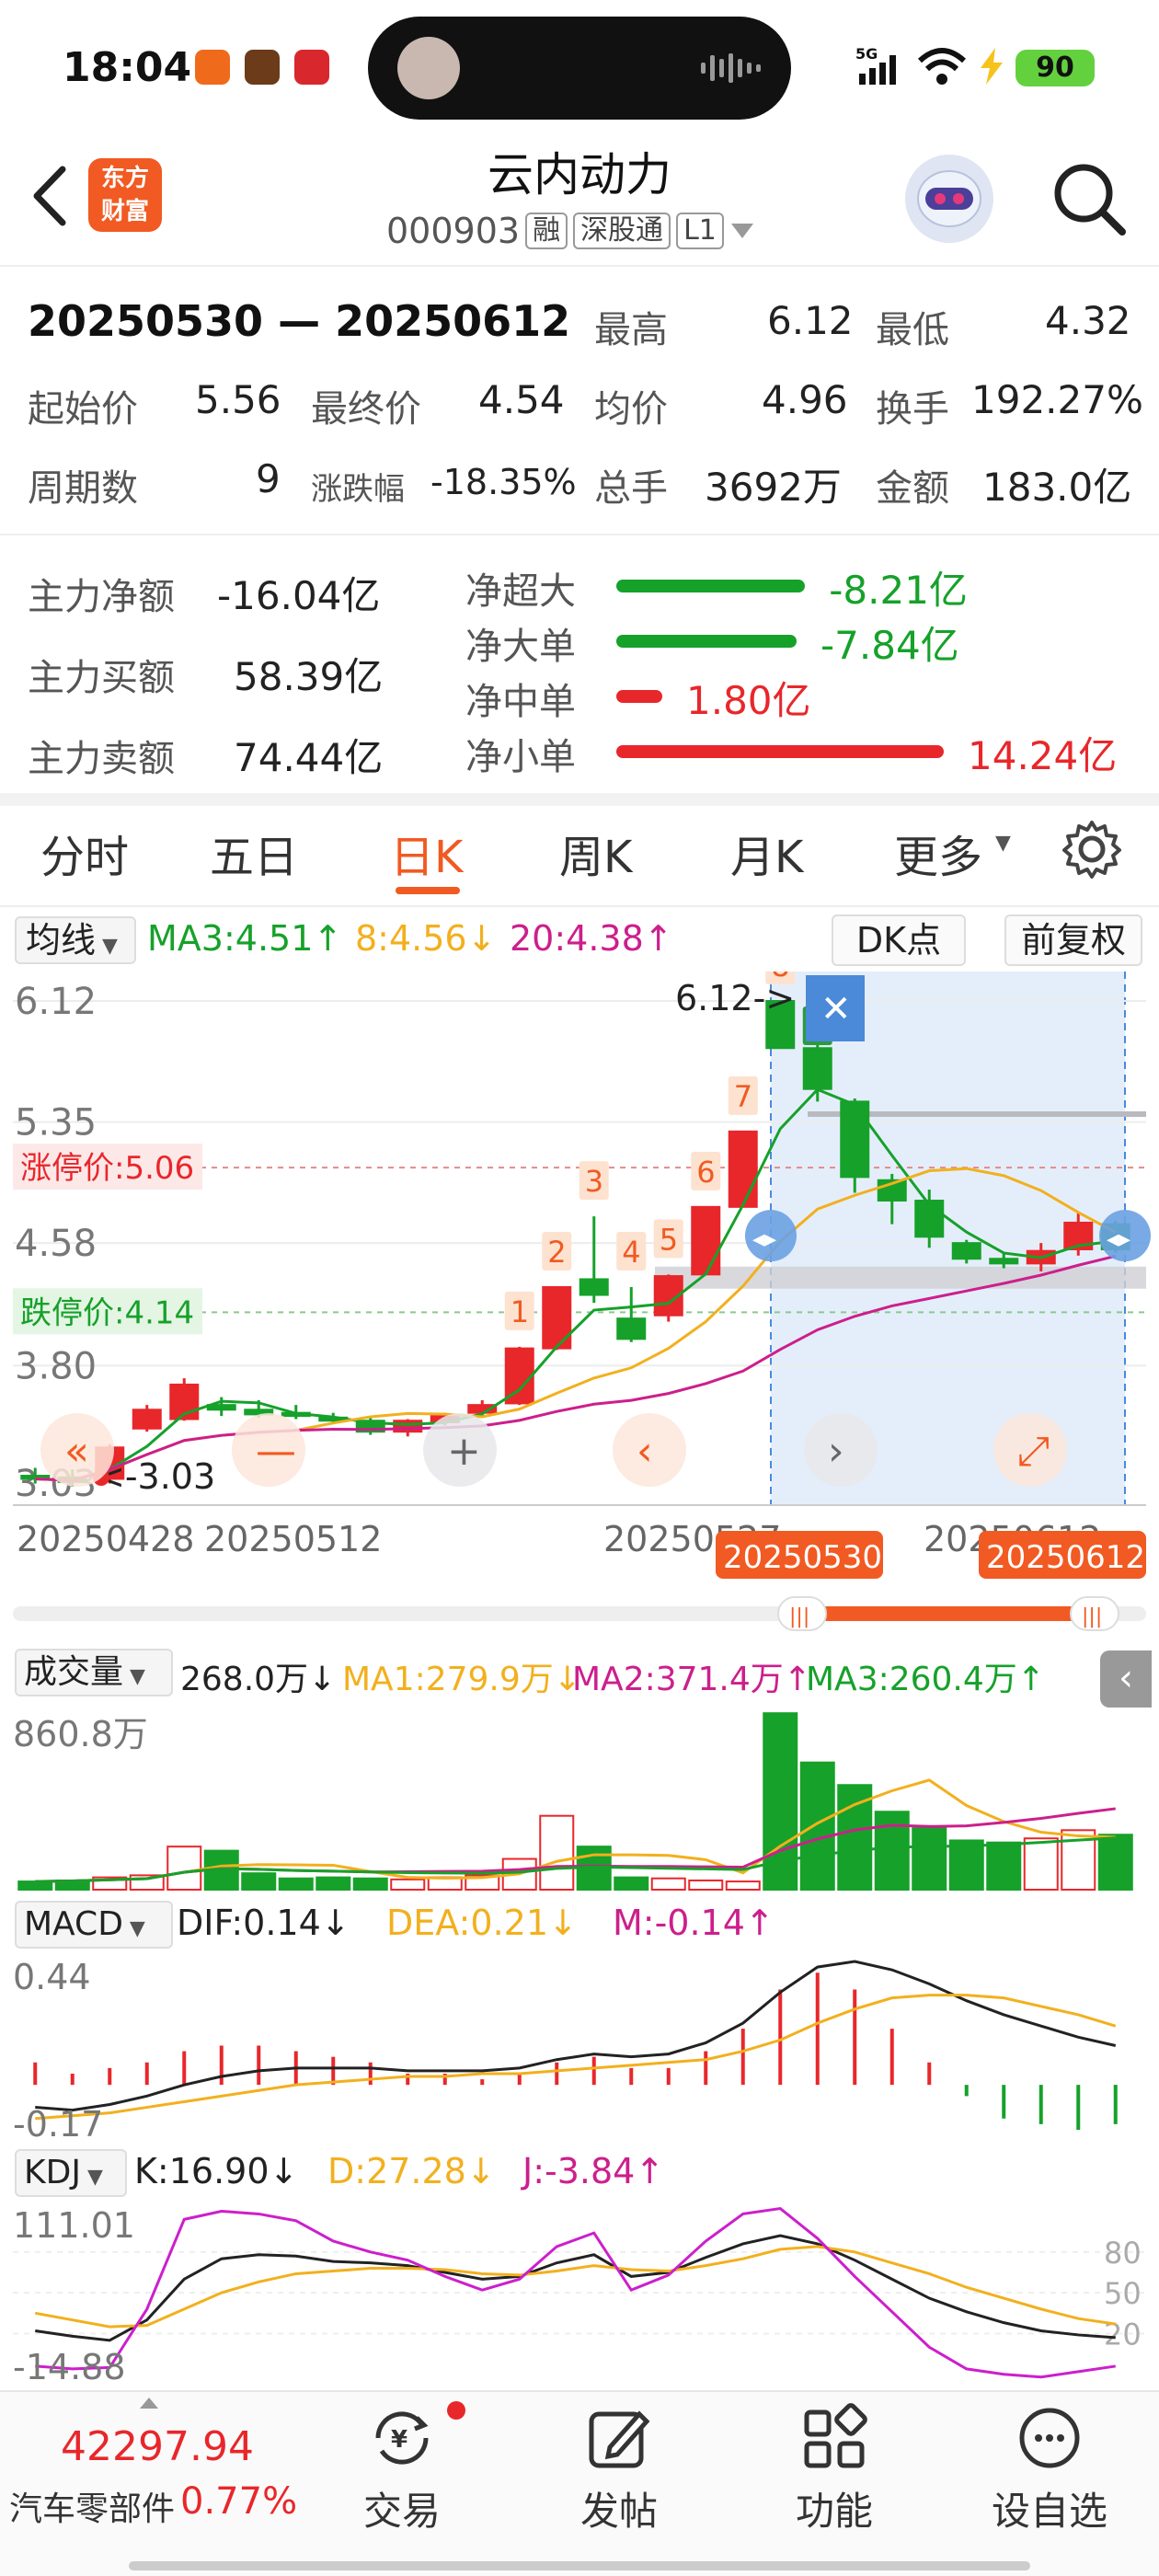  What do you see at coordinates (1073, 940) in the screenshot?
I see `adjust-button: 前复权` at bounding box center [1073, 940].